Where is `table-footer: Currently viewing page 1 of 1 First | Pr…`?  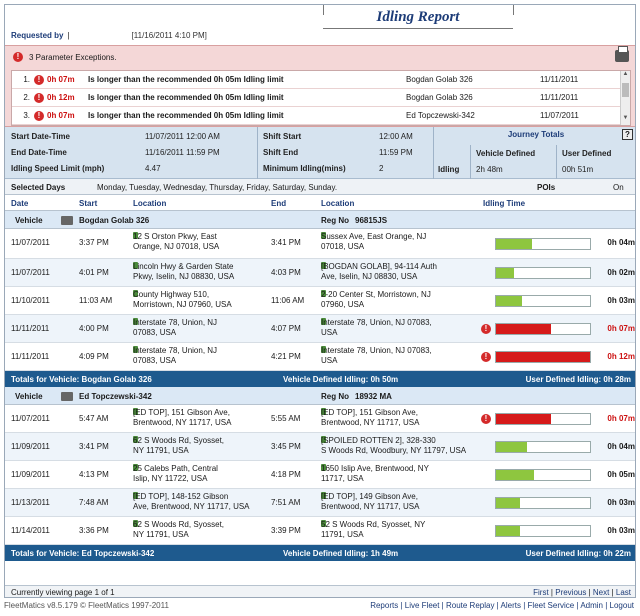
table-footer: Currently viewing page 1 of 1 First | Pr… is located at coordinates (320, 591).